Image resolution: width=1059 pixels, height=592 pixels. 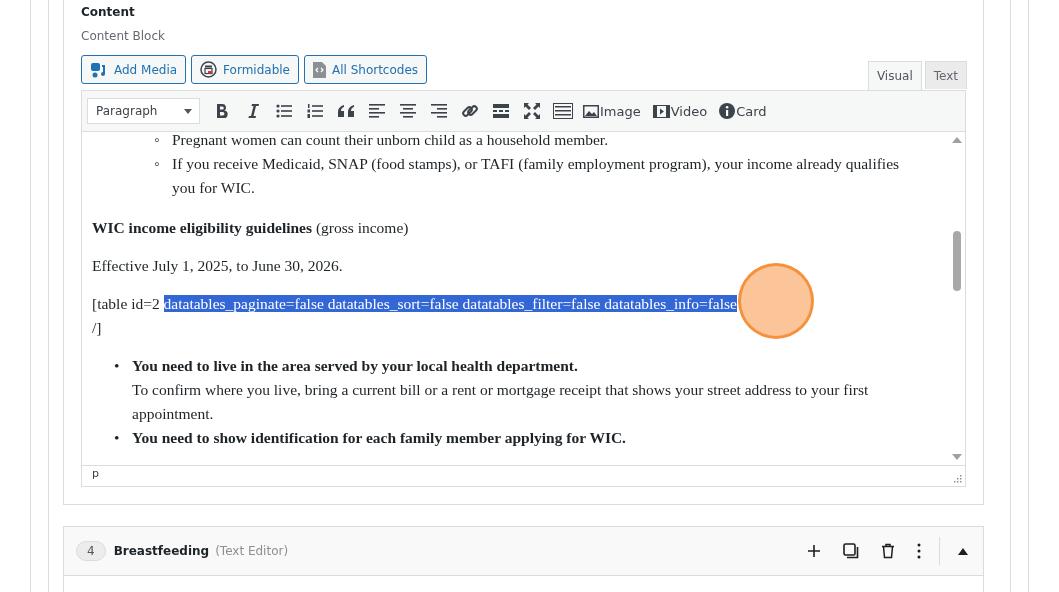 What do you see at coordinates (283, 111) in the screenshot?
I see `bullet-list-icon` at bounding box center [283, 111].